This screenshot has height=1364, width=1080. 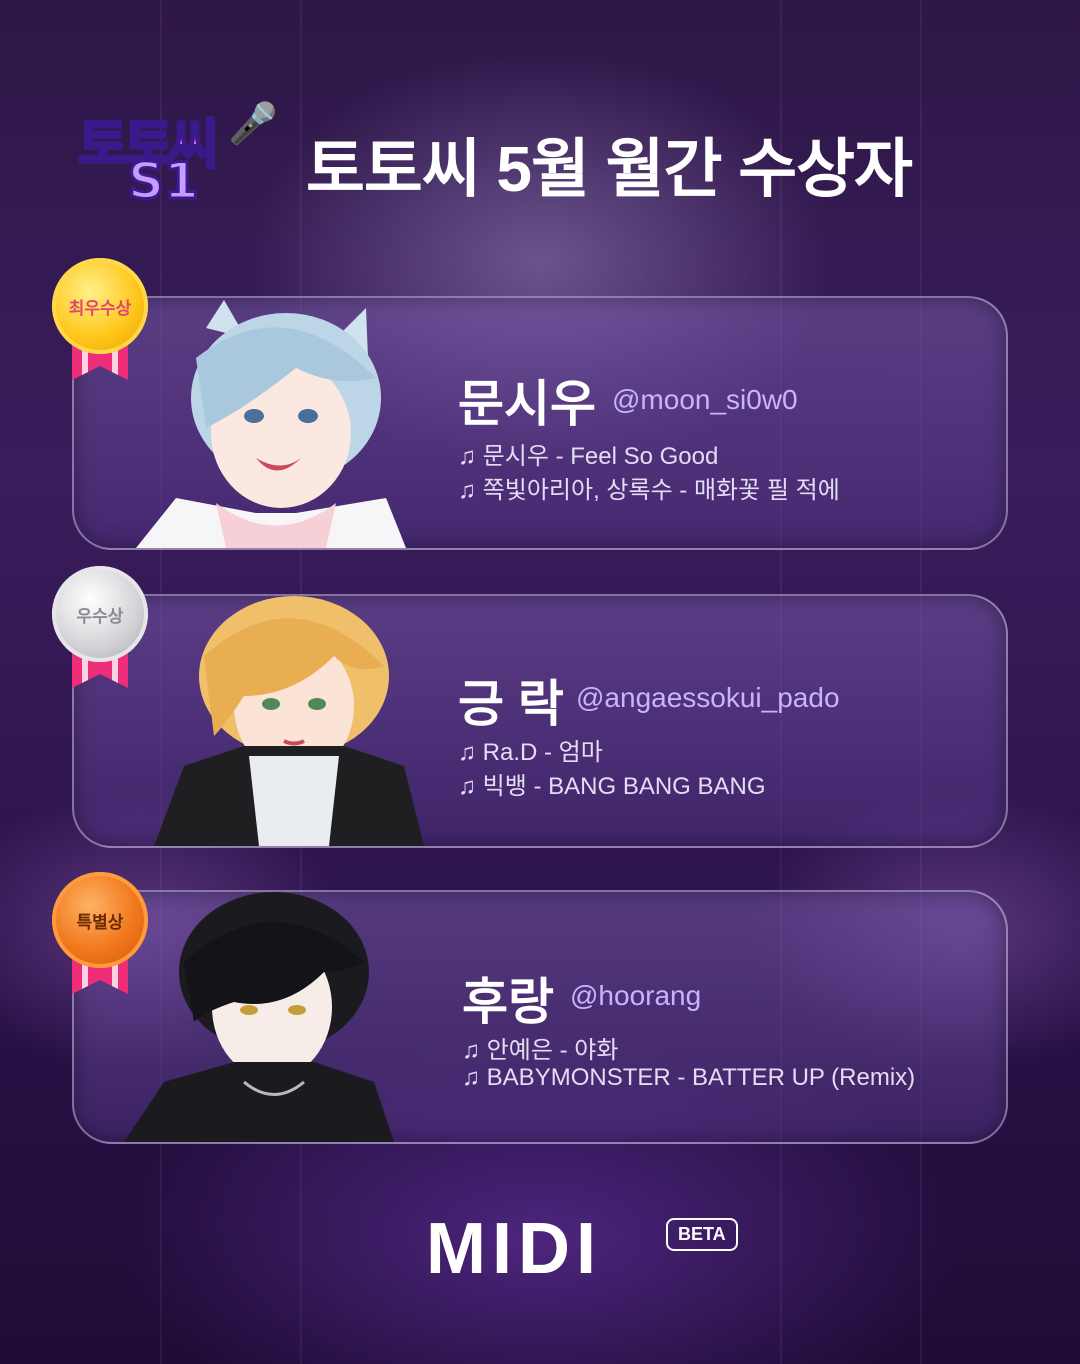 I want to click on silver-medal-icon: 우수상, so click(x=100, y=636).